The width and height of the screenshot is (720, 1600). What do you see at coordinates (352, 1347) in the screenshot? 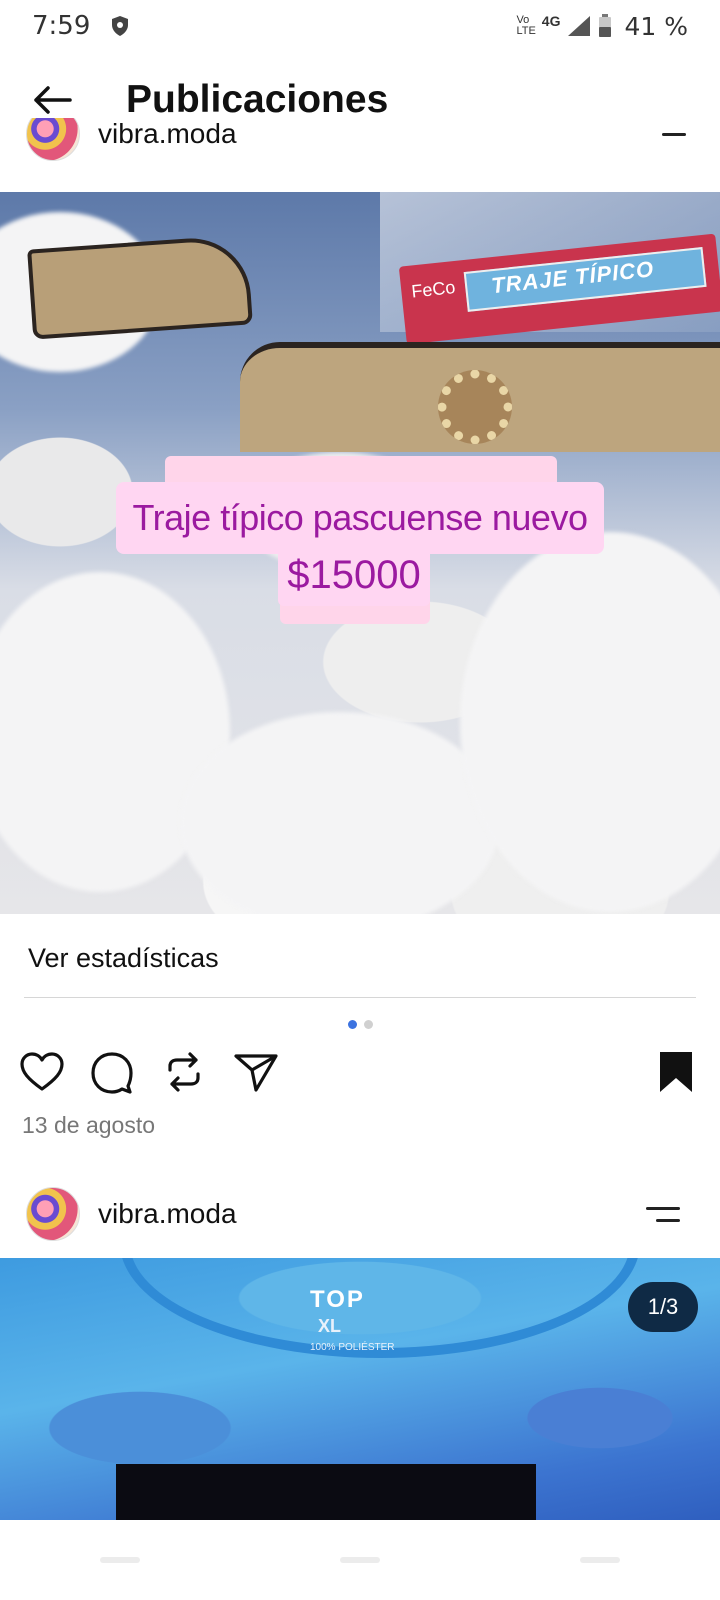
I see `tag-fabric: 100% POLIÉSTER` at bounding box center [352, 1347].